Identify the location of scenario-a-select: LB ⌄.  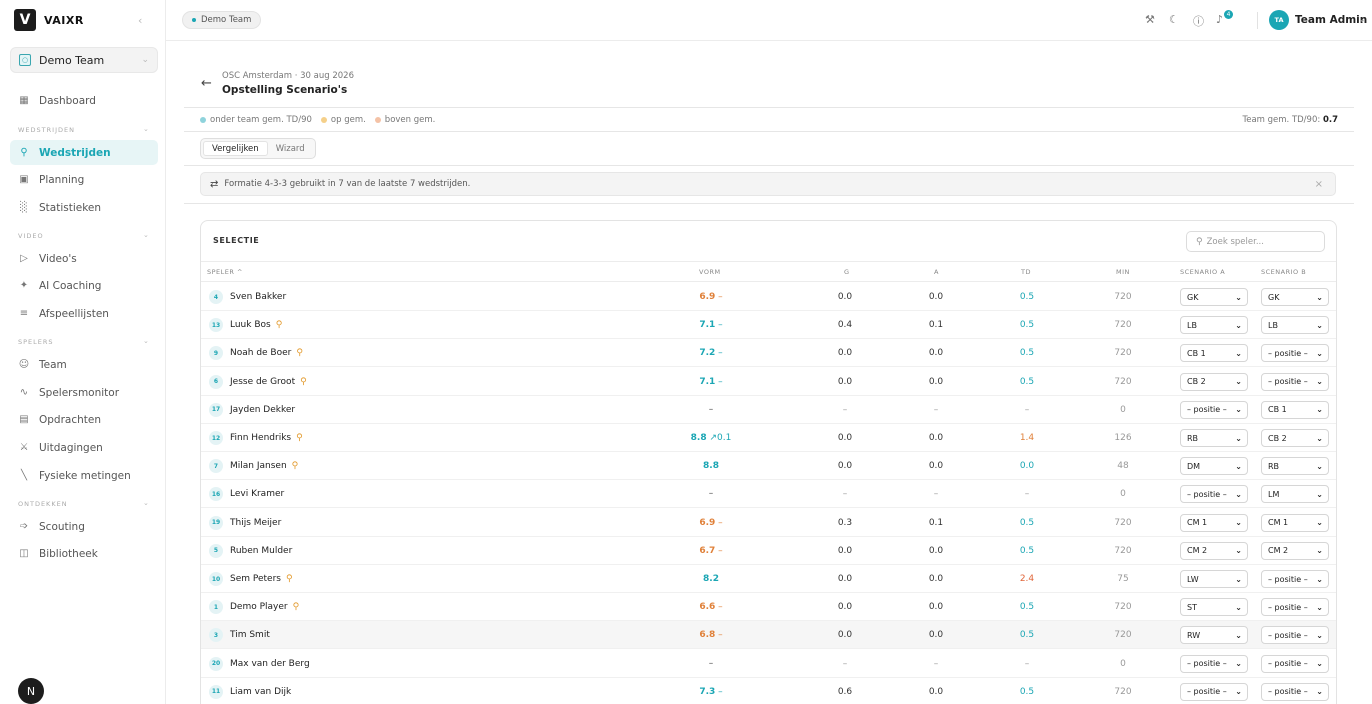
(1214, 325).